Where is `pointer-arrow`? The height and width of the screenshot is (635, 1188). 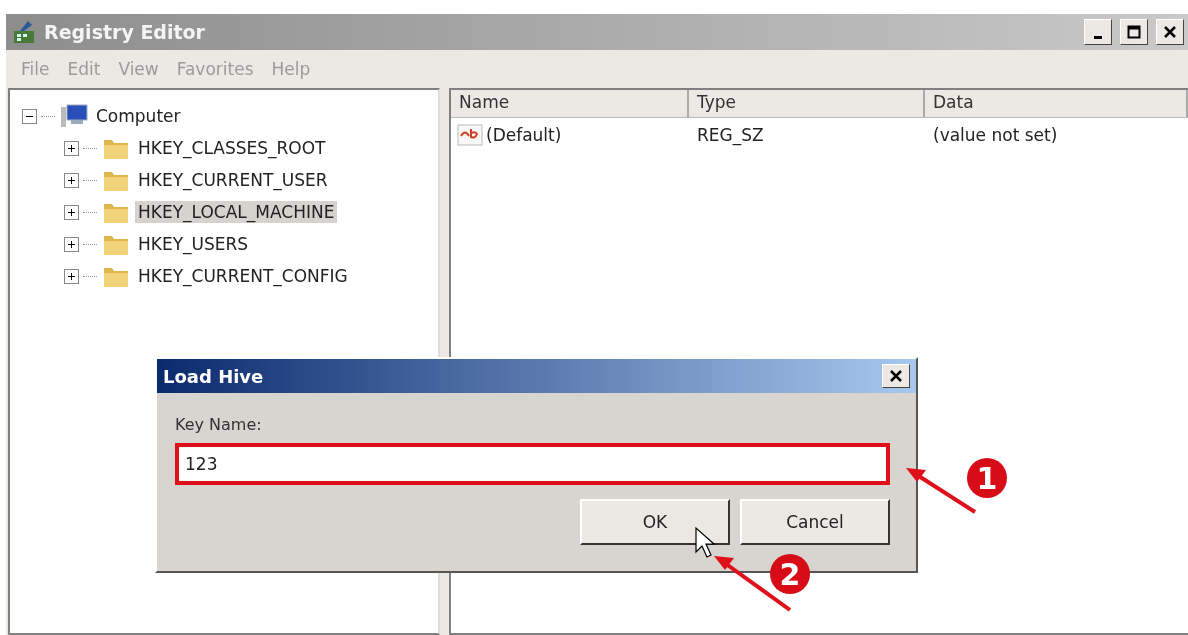
pointer-arrow is located at coordinates (941, 491).